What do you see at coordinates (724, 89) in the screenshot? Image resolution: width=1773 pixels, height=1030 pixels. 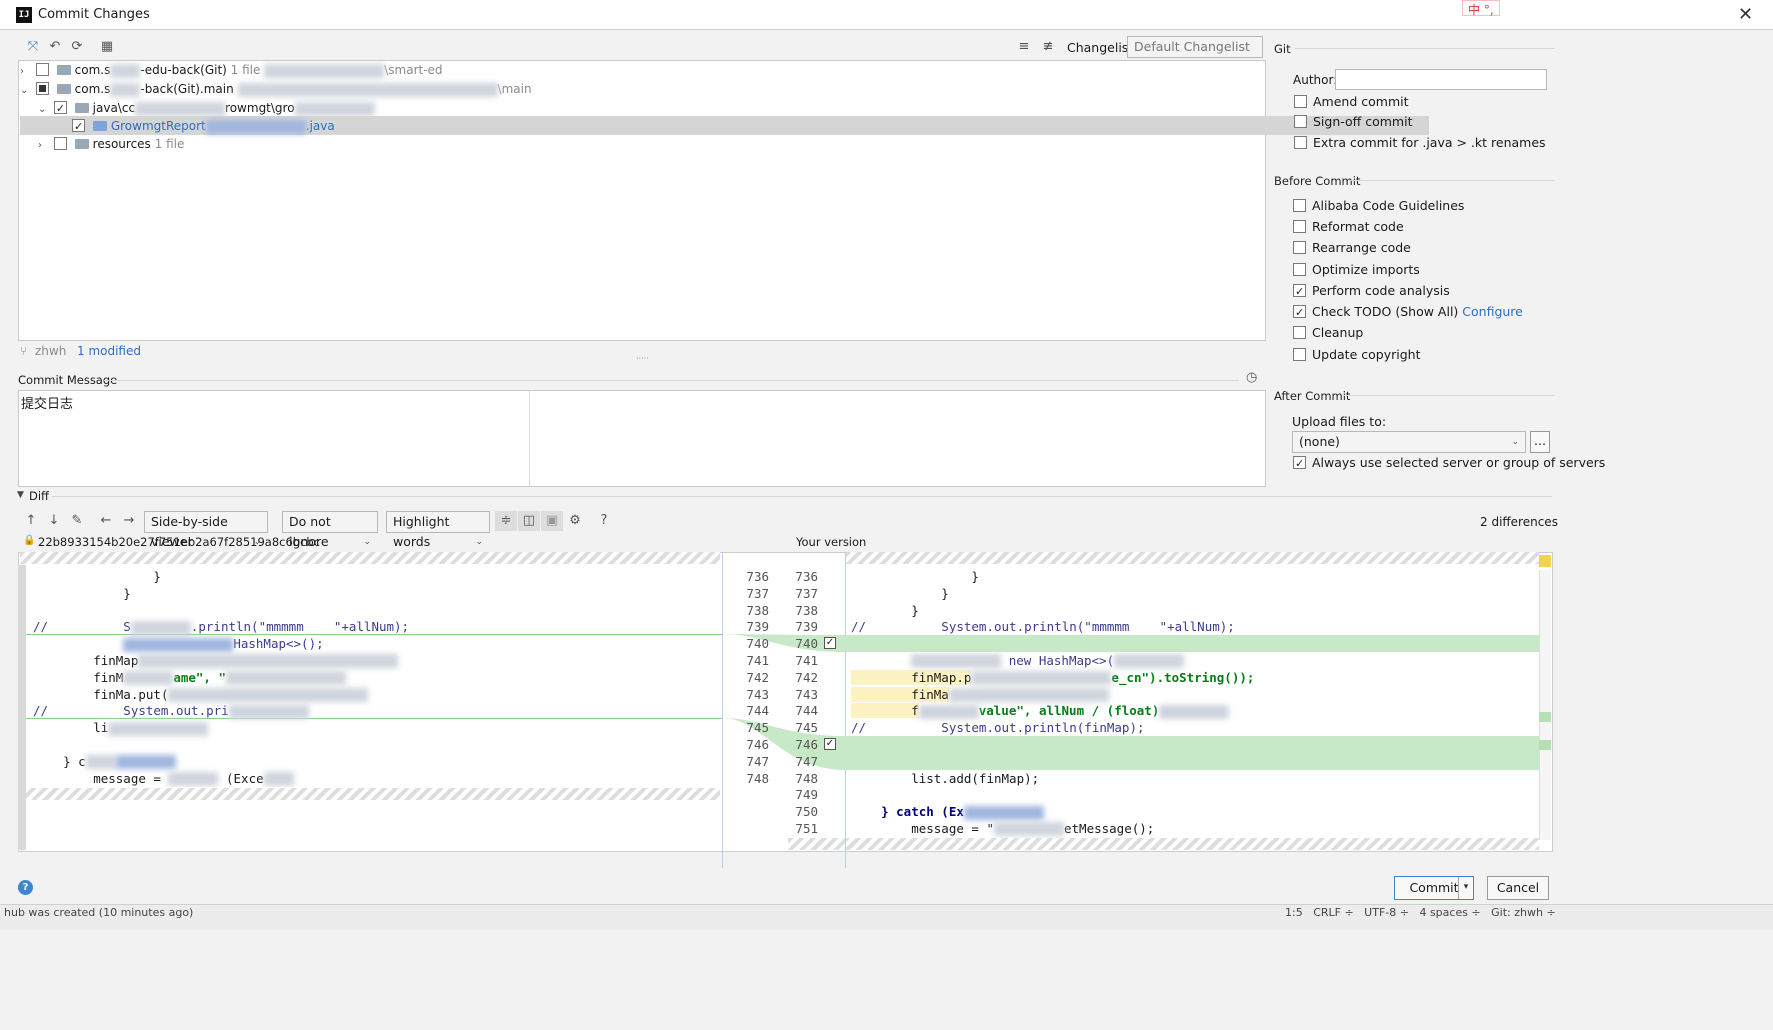 I see `tree-row-module-2: ⌄ com.s -back(Git).main \main` at bounding box center [724, 89].